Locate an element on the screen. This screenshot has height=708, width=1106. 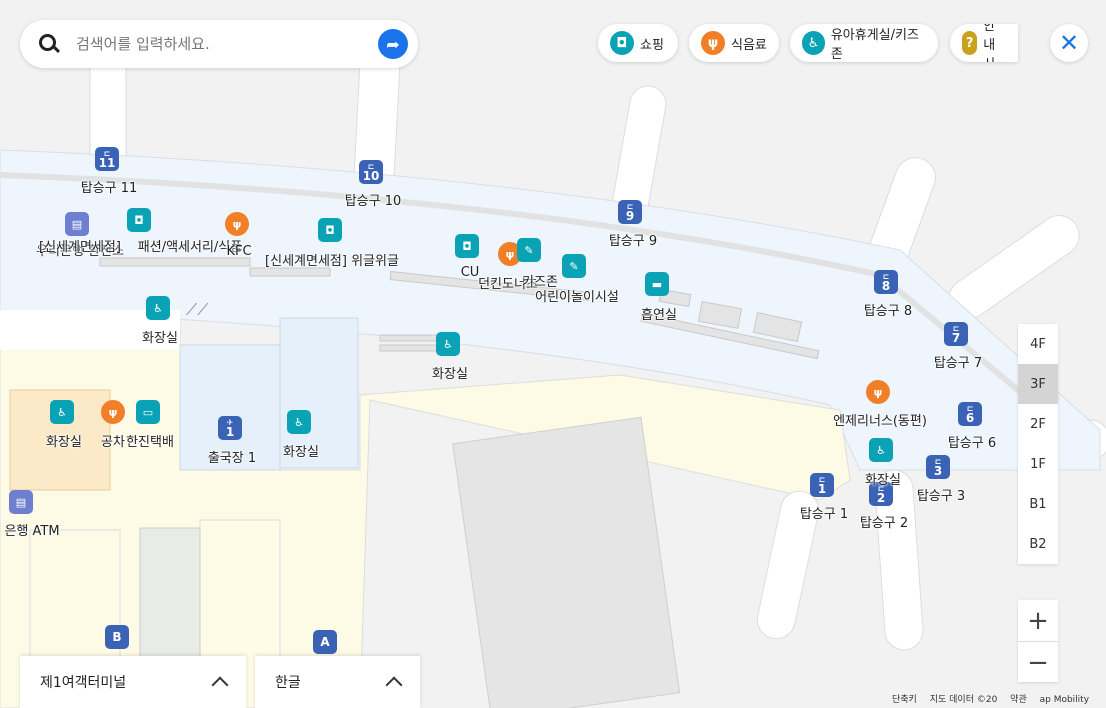
category-nursery-button: ♿ 유아휴게실/키즈존 is located at coordinates (864, 43).